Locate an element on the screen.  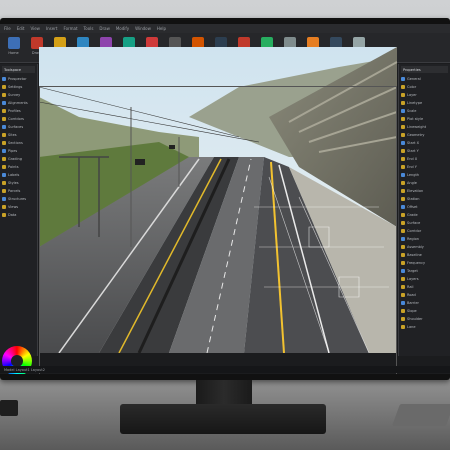
property-row: Assembly is located at coordinates (424, 246).